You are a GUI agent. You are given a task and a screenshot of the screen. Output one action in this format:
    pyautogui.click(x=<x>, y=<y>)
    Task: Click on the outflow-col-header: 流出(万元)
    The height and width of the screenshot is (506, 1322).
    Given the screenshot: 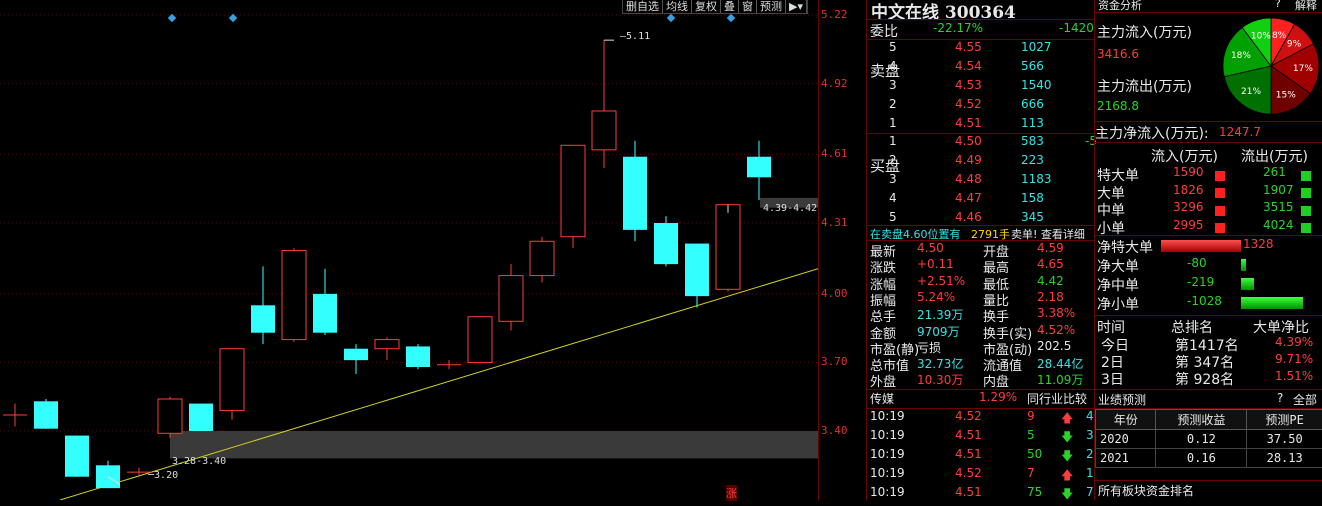 What is the action you would take?
    pyautogui.click(x=1274, y=157)
    